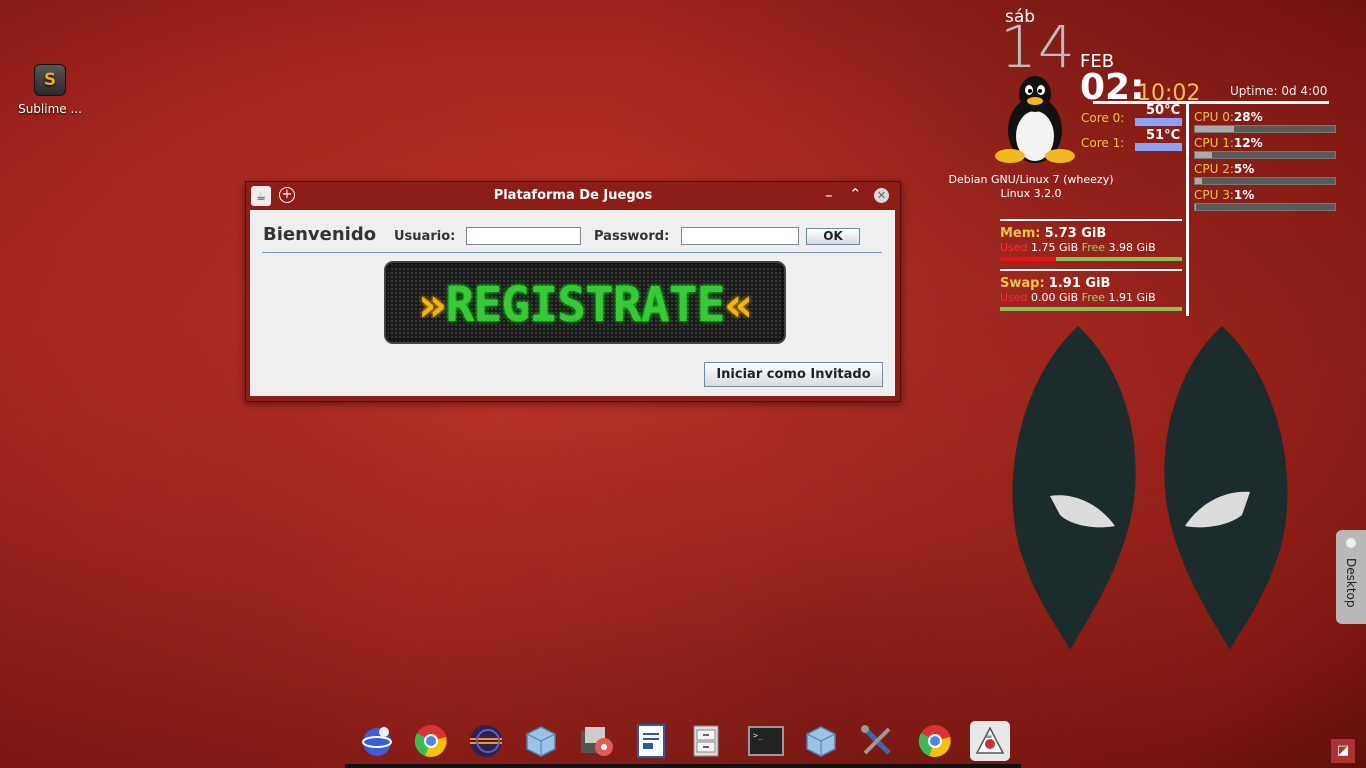 The height and width of the screenshot is (768, 1366). What do you see at coordinates (1214, 117) in the screenshot?
I see `cpu-label: CPU 0:` at bounding box center [1214, 117].